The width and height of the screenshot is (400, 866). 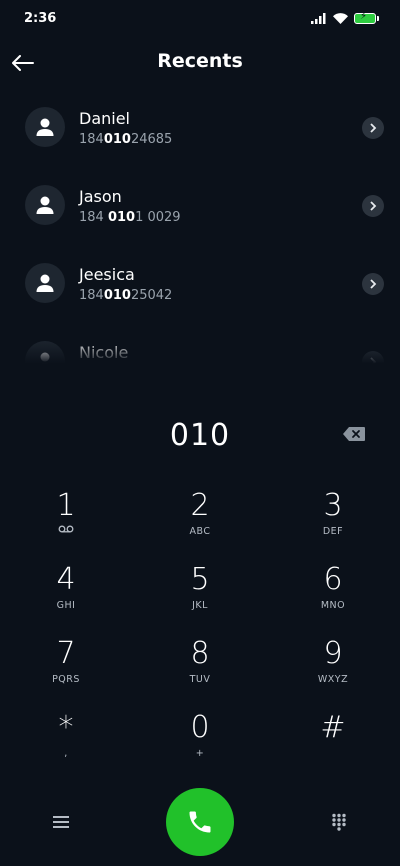 I want to click on key-digit: 6, so click(x=333, y=579).